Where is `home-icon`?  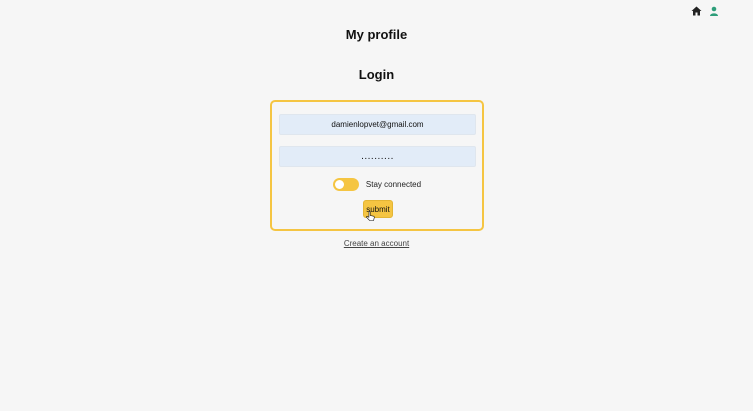 home-icon is located at coordinates (696, 11).